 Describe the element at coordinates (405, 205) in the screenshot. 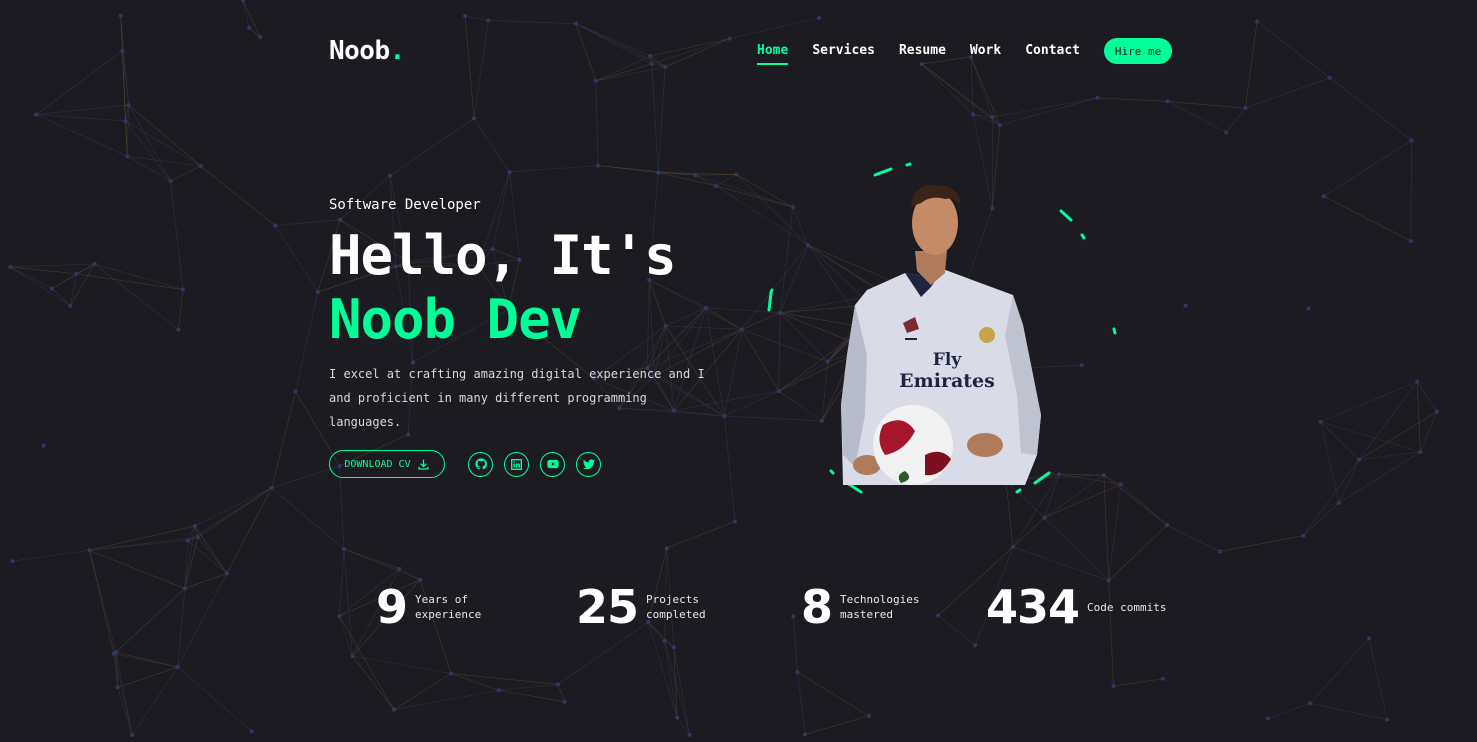

I see `hero-subtitle: Software Developer` at that location.